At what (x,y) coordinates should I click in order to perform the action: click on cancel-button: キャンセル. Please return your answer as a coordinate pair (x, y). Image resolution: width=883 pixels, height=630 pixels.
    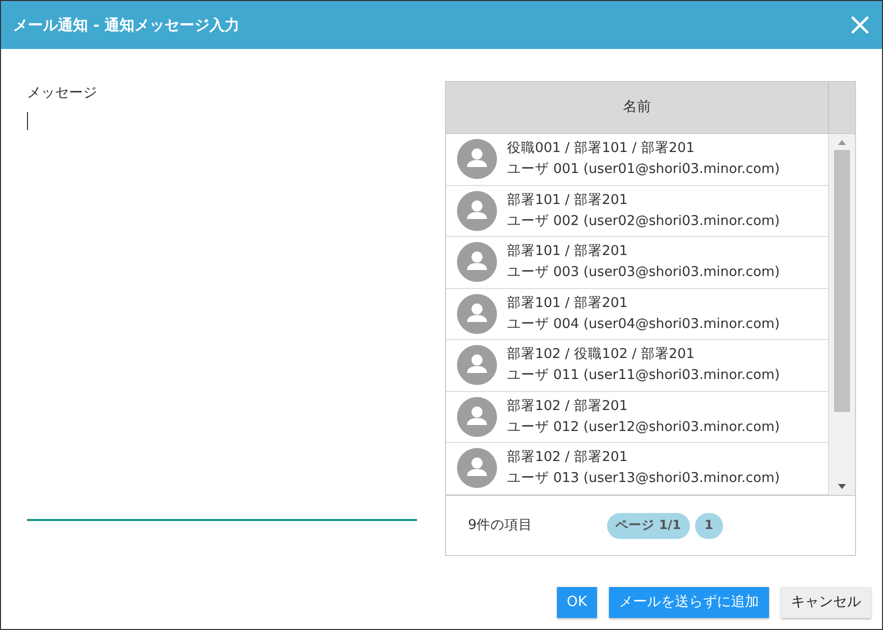
    Looking at the image, I should click on (826, 602).